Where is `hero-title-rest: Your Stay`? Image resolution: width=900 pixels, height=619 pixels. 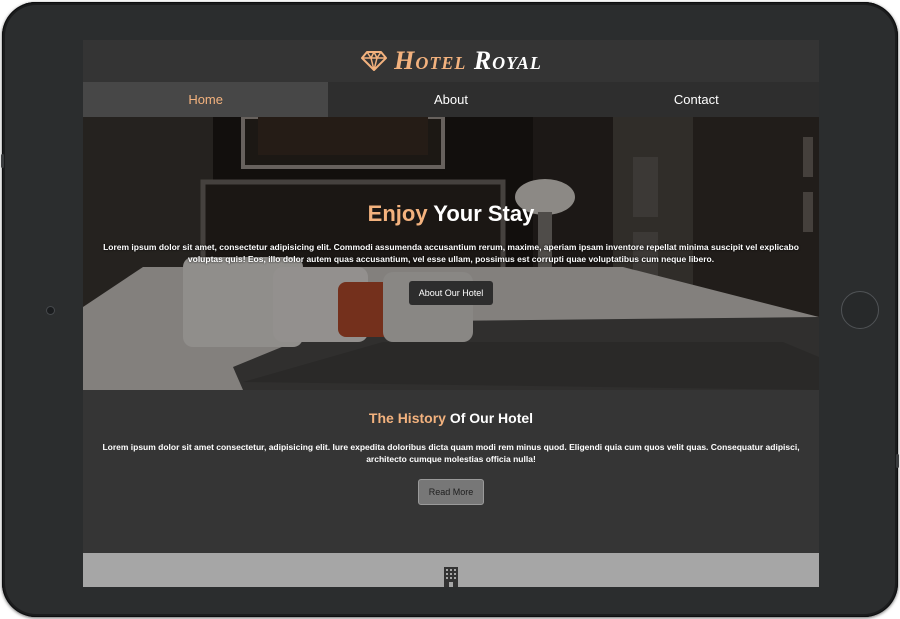 hero-title-rest: Your Stay is located at coordinates (484, 213).